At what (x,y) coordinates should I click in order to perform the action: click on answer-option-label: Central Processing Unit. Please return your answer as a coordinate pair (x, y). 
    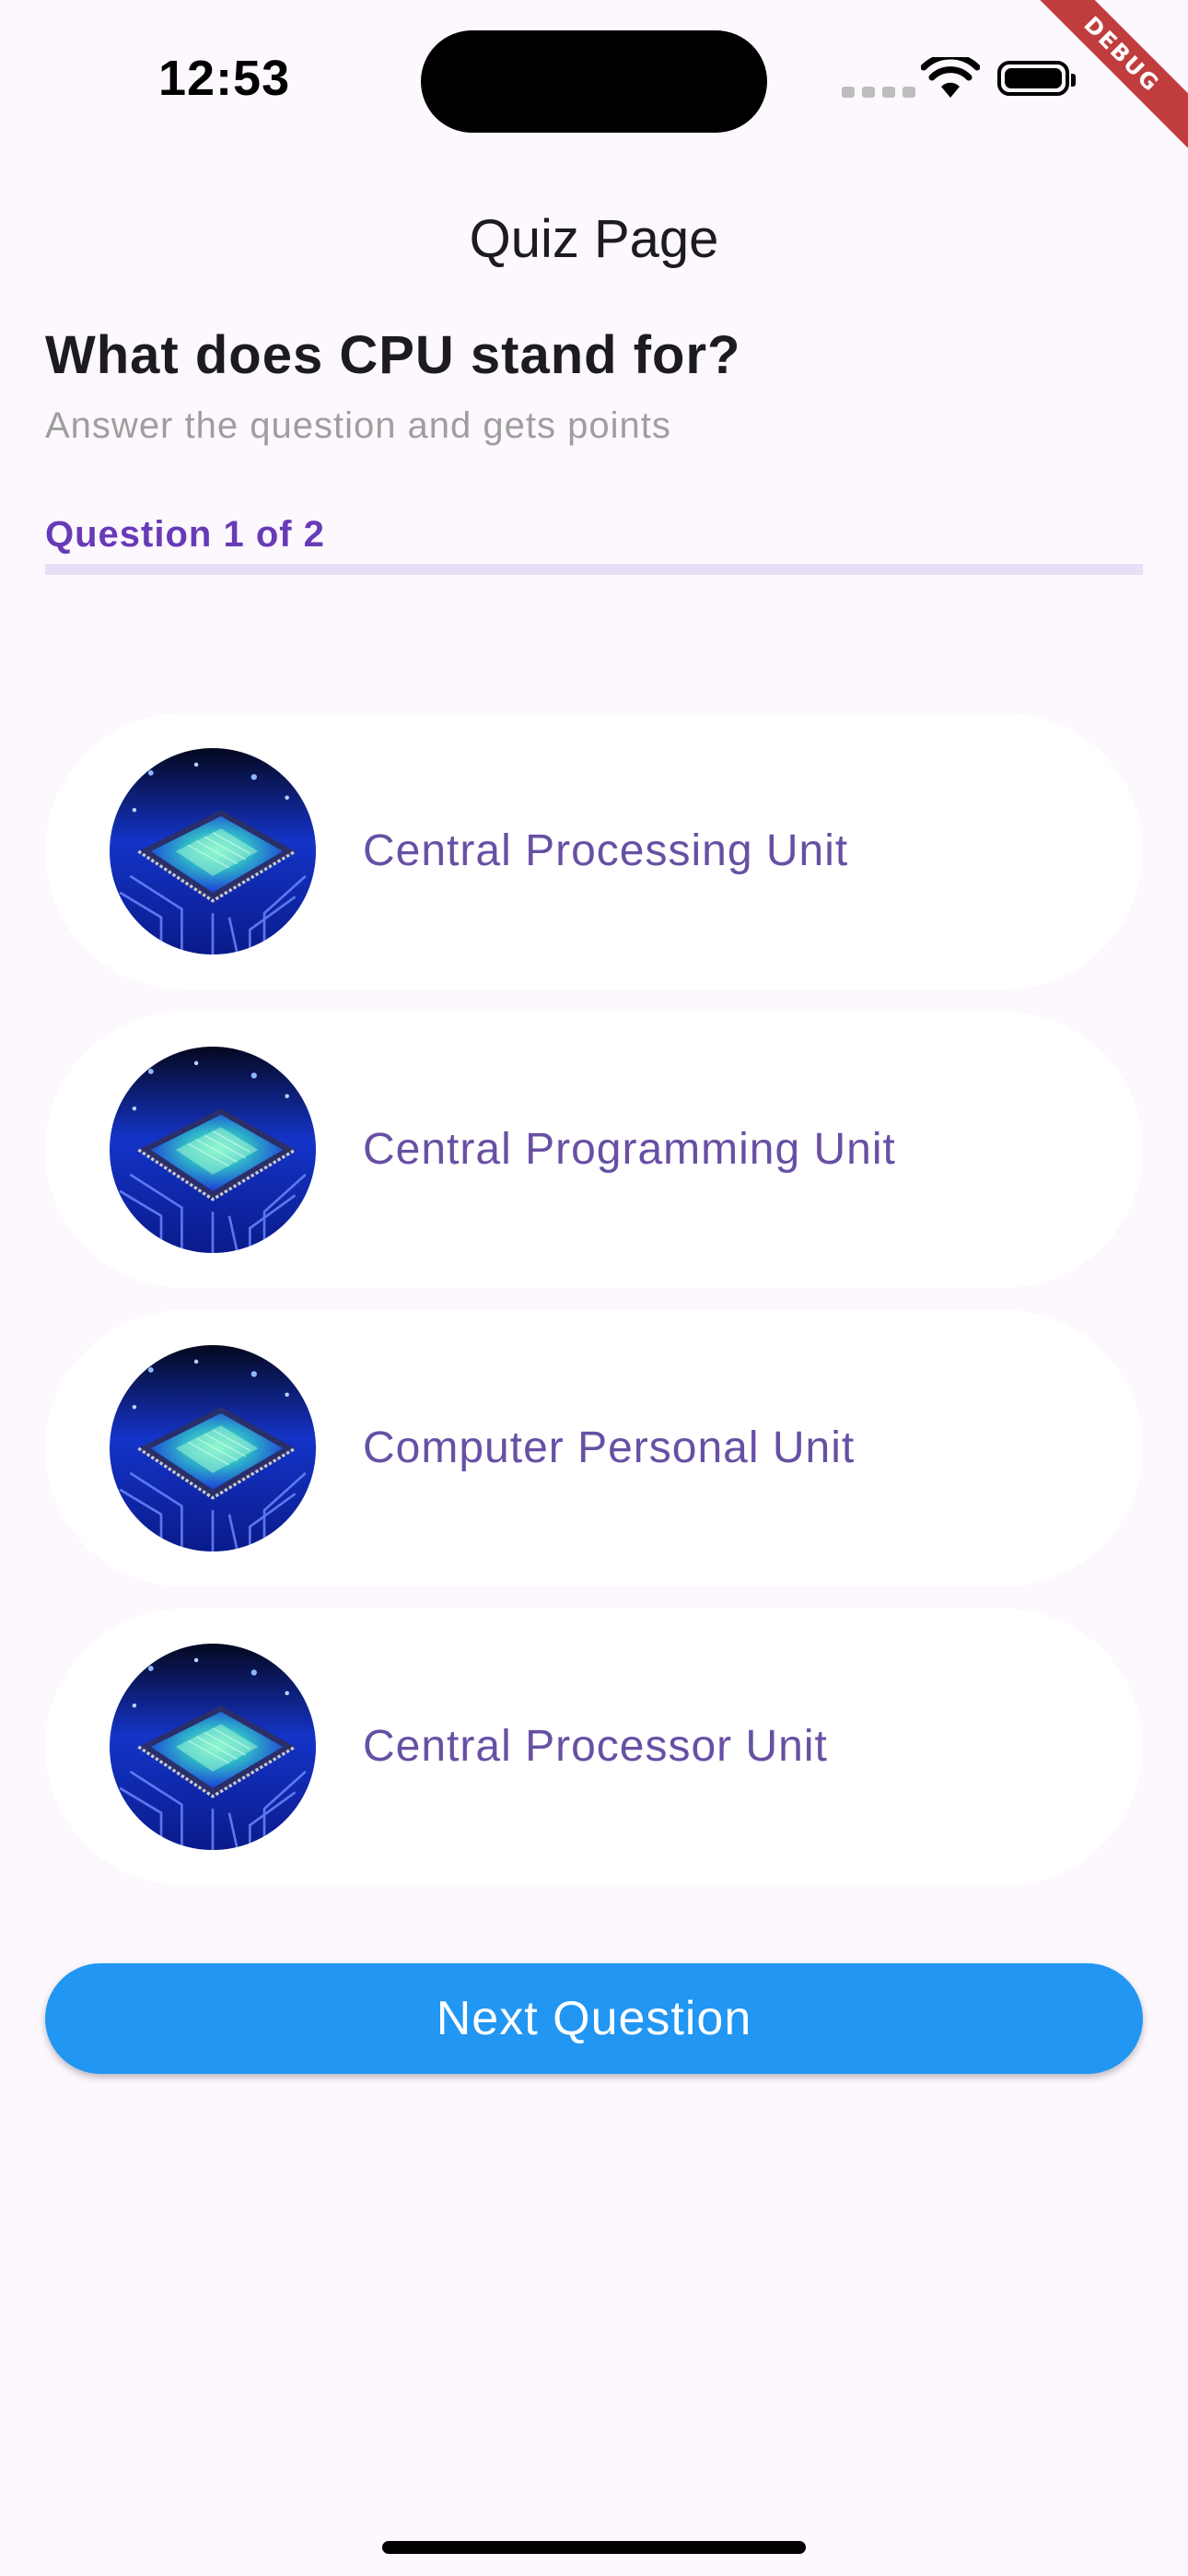
    Looking at the image, I should click on (606, 850).